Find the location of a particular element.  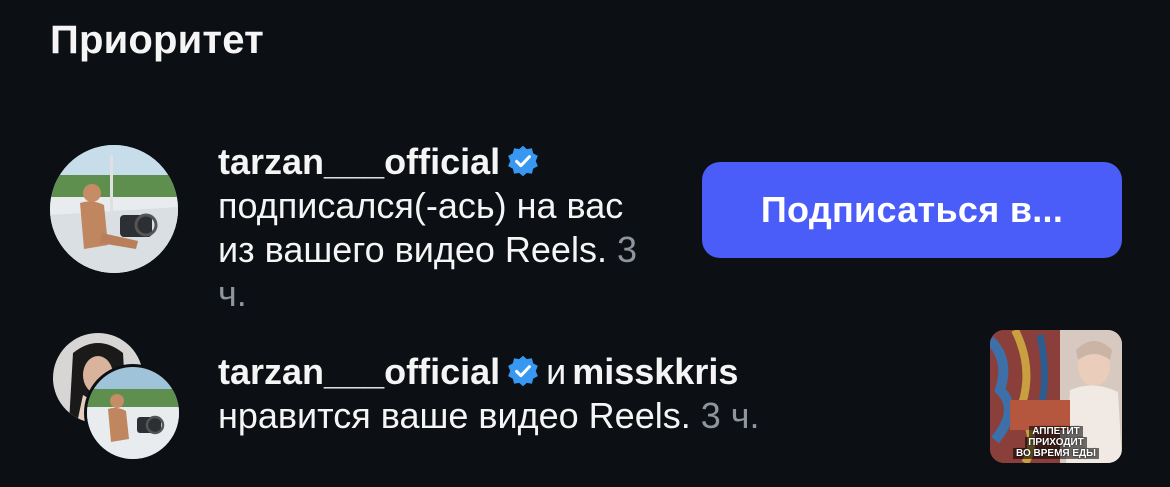

conjunction: и is located at coordinates (556, 371).